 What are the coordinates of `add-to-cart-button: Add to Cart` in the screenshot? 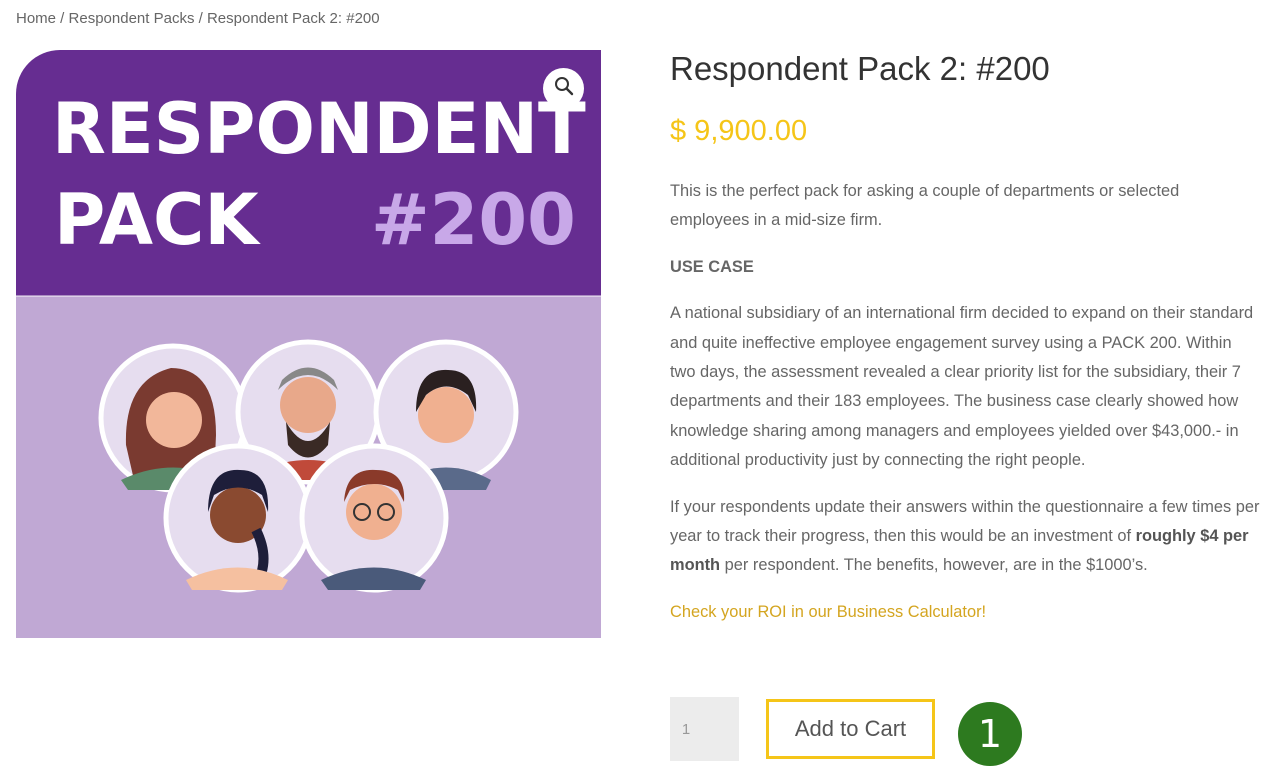 It's located at (850, 729).